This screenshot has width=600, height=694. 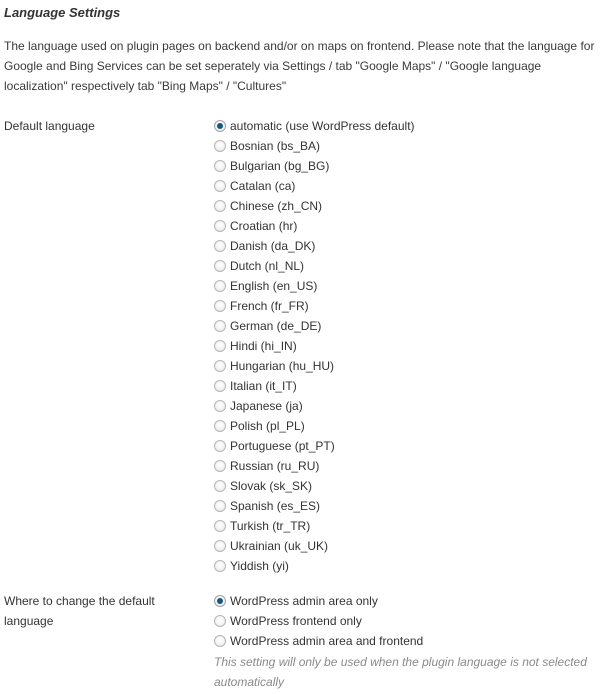 What do you see at coordinates (407, 601) in the screenshot?
I see `radio-option-where-to-change-default-language: WordPress admin area only` at bounding box center [407, 601].